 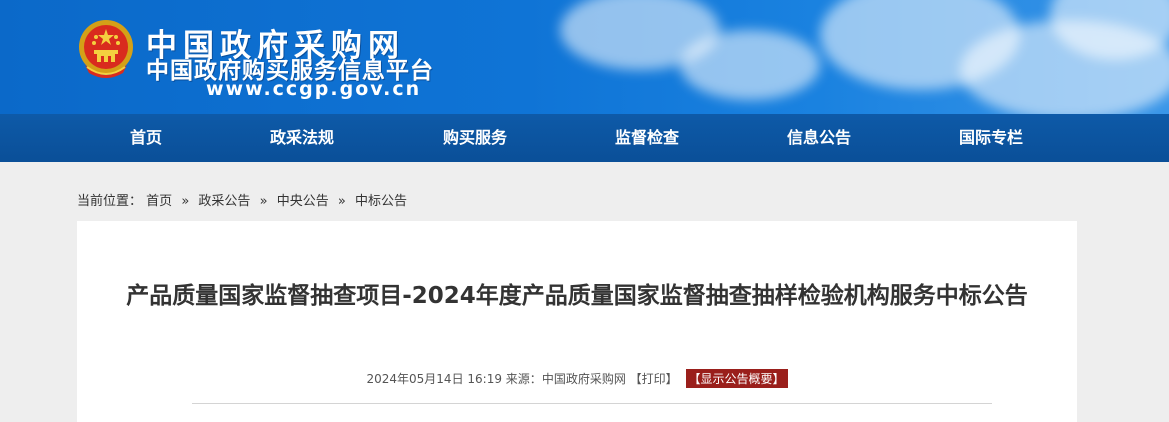 I want to click on breadcrumb-procurement-announcements: 政采公告, so click(x=224, y=201).